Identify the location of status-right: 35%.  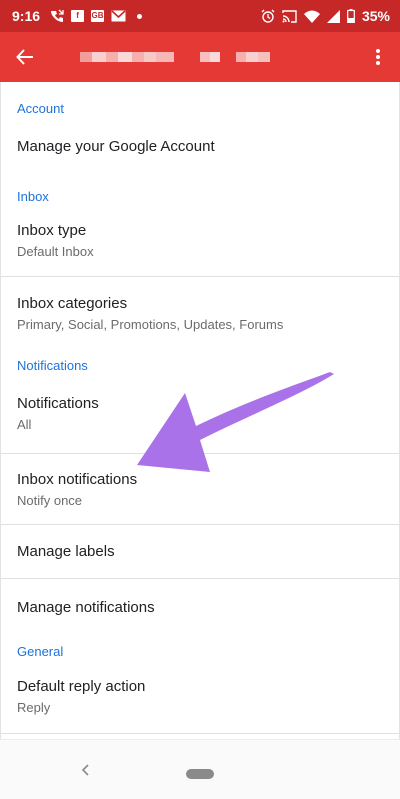
(325, 16).